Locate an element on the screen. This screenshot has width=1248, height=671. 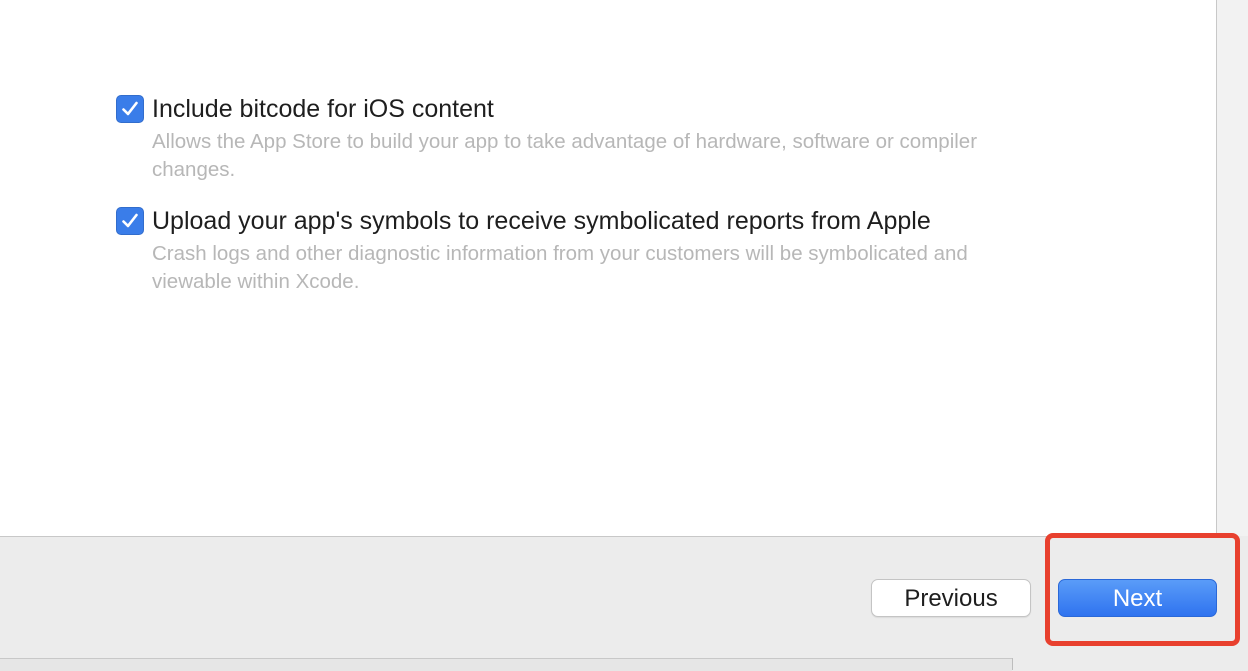
include-bitcode-checkbox is located at coordinates (130, 109).